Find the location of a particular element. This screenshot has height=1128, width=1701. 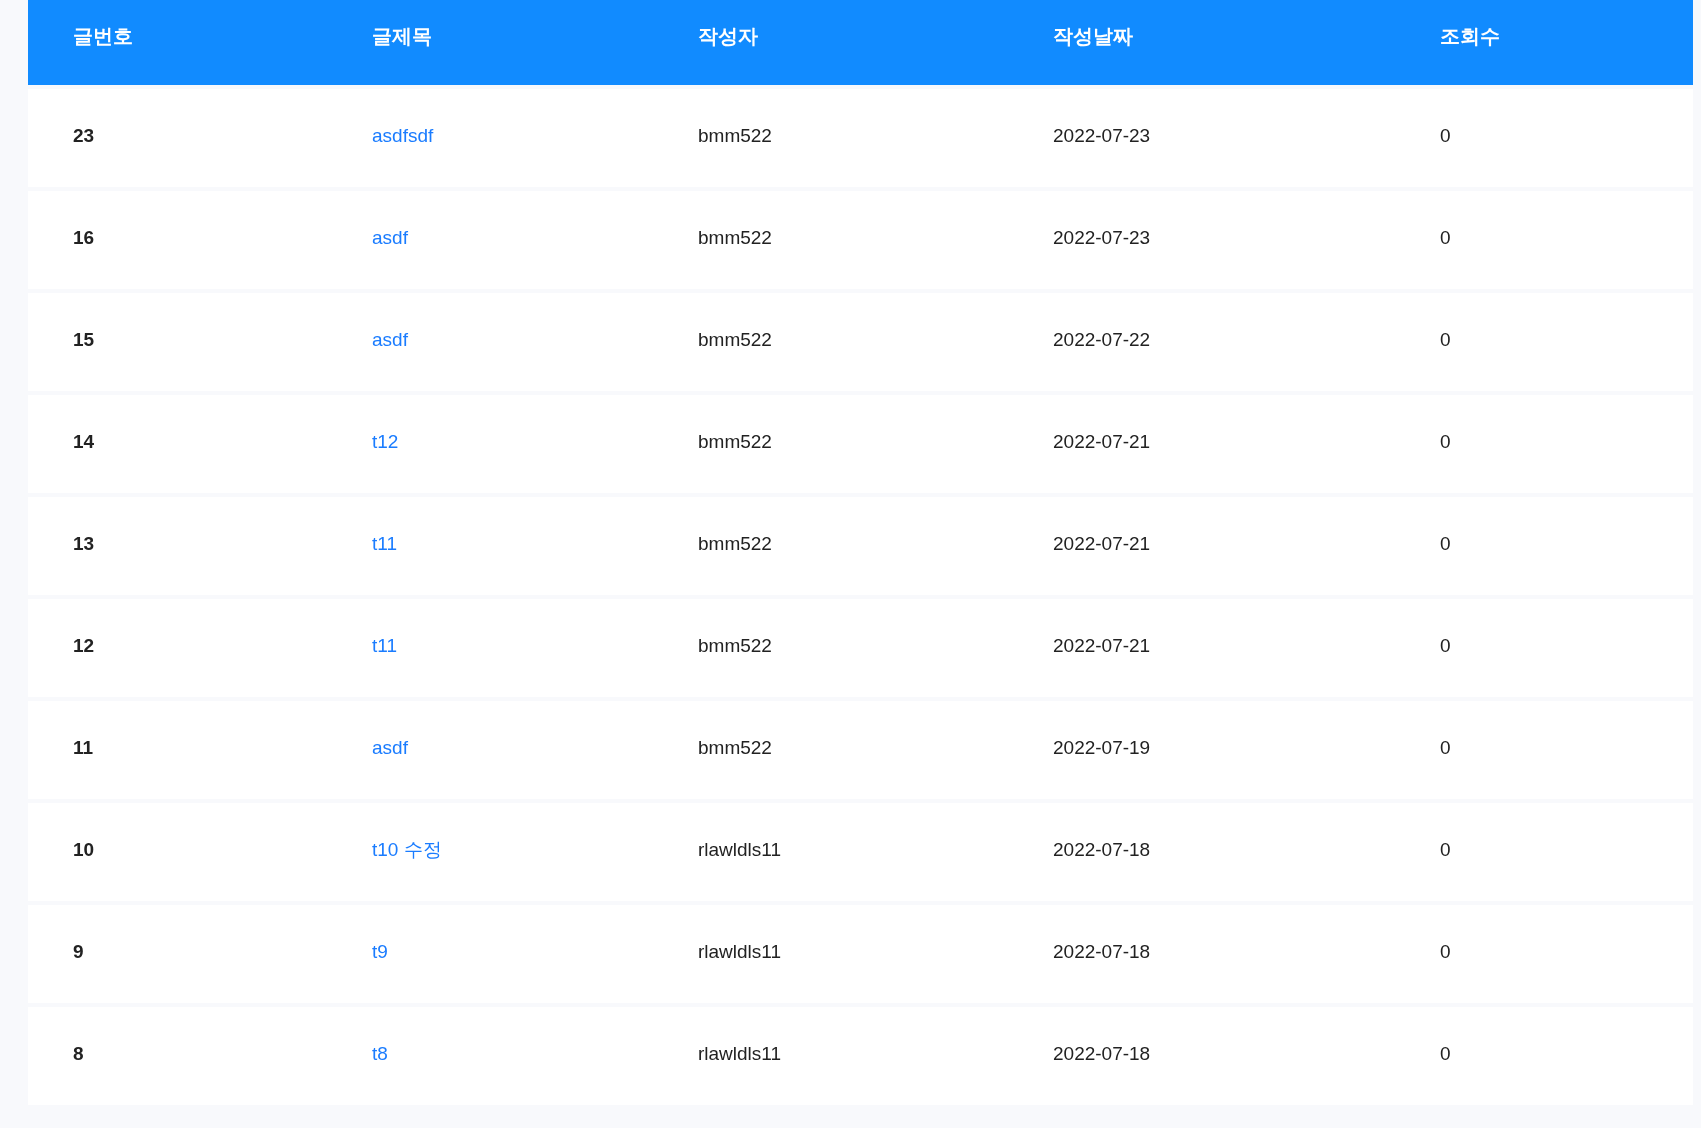

post-number: 11 is located at coordinates (83, 747).